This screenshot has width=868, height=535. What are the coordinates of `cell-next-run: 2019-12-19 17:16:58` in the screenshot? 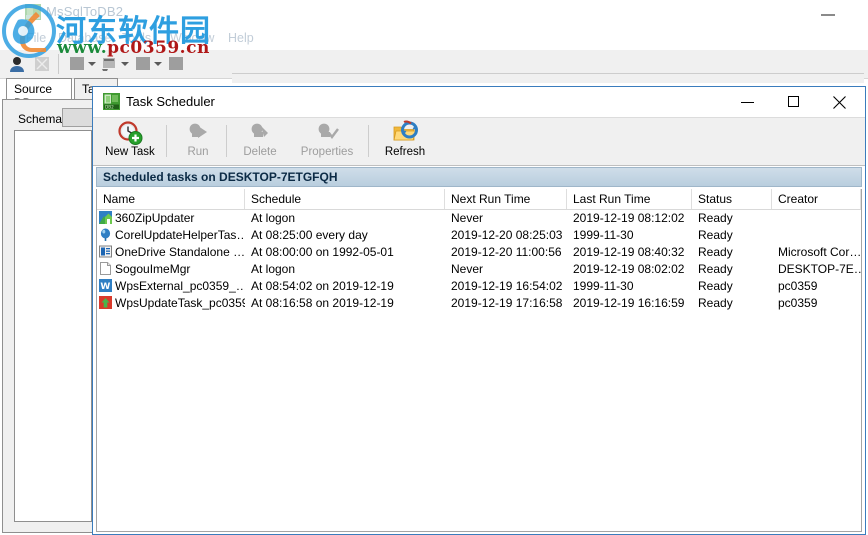 It's located at (507, 303).